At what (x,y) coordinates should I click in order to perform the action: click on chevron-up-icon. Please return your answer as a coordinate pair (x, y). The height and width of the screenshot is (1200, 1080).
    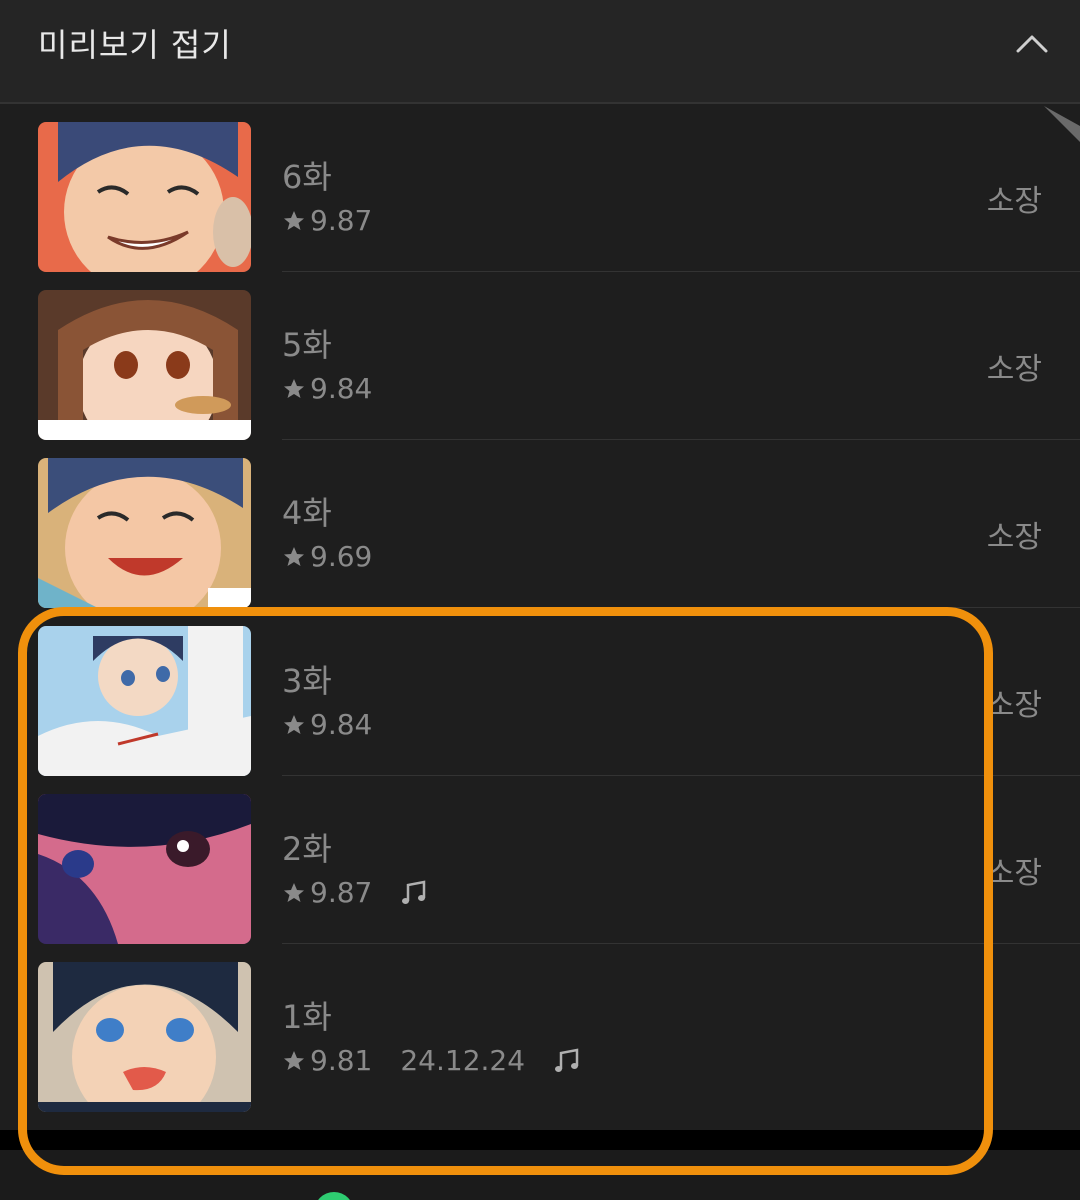
    Looking at the image, I should click on (1032, 44).